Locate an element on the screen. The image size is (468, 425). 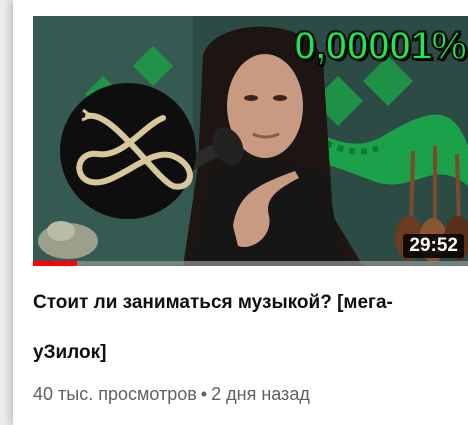
video-metadata: 40 тыс. просмотров • 2 дня назад is located at coordinates (171, 394).